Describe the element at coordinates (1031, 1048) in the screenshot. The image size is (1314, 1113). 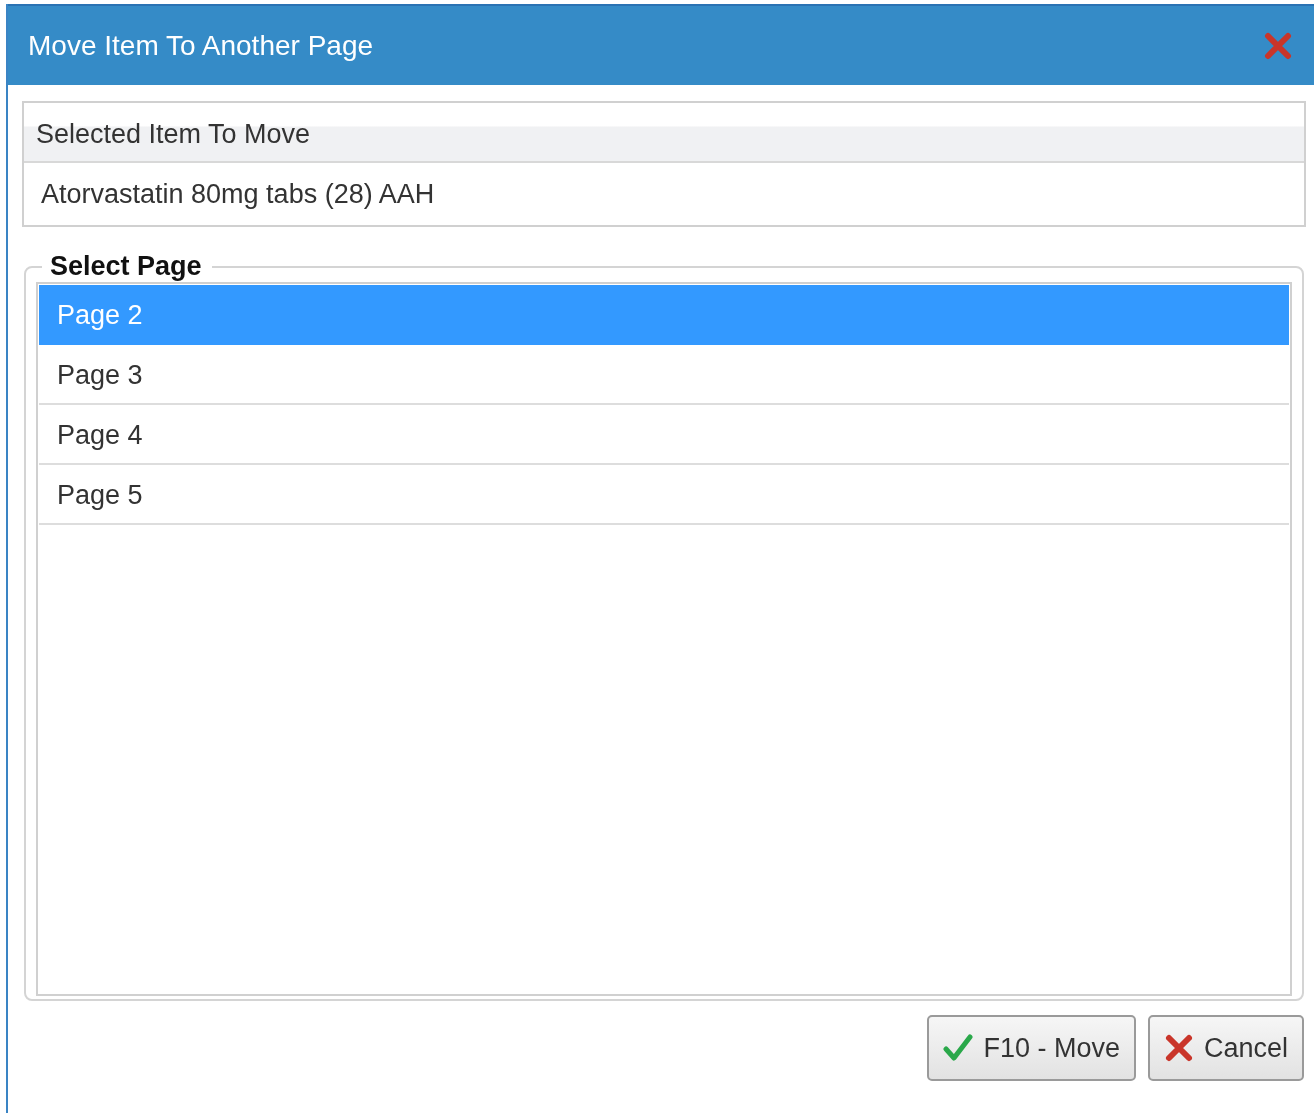
I see `move-button: F10 - Move` at that location.